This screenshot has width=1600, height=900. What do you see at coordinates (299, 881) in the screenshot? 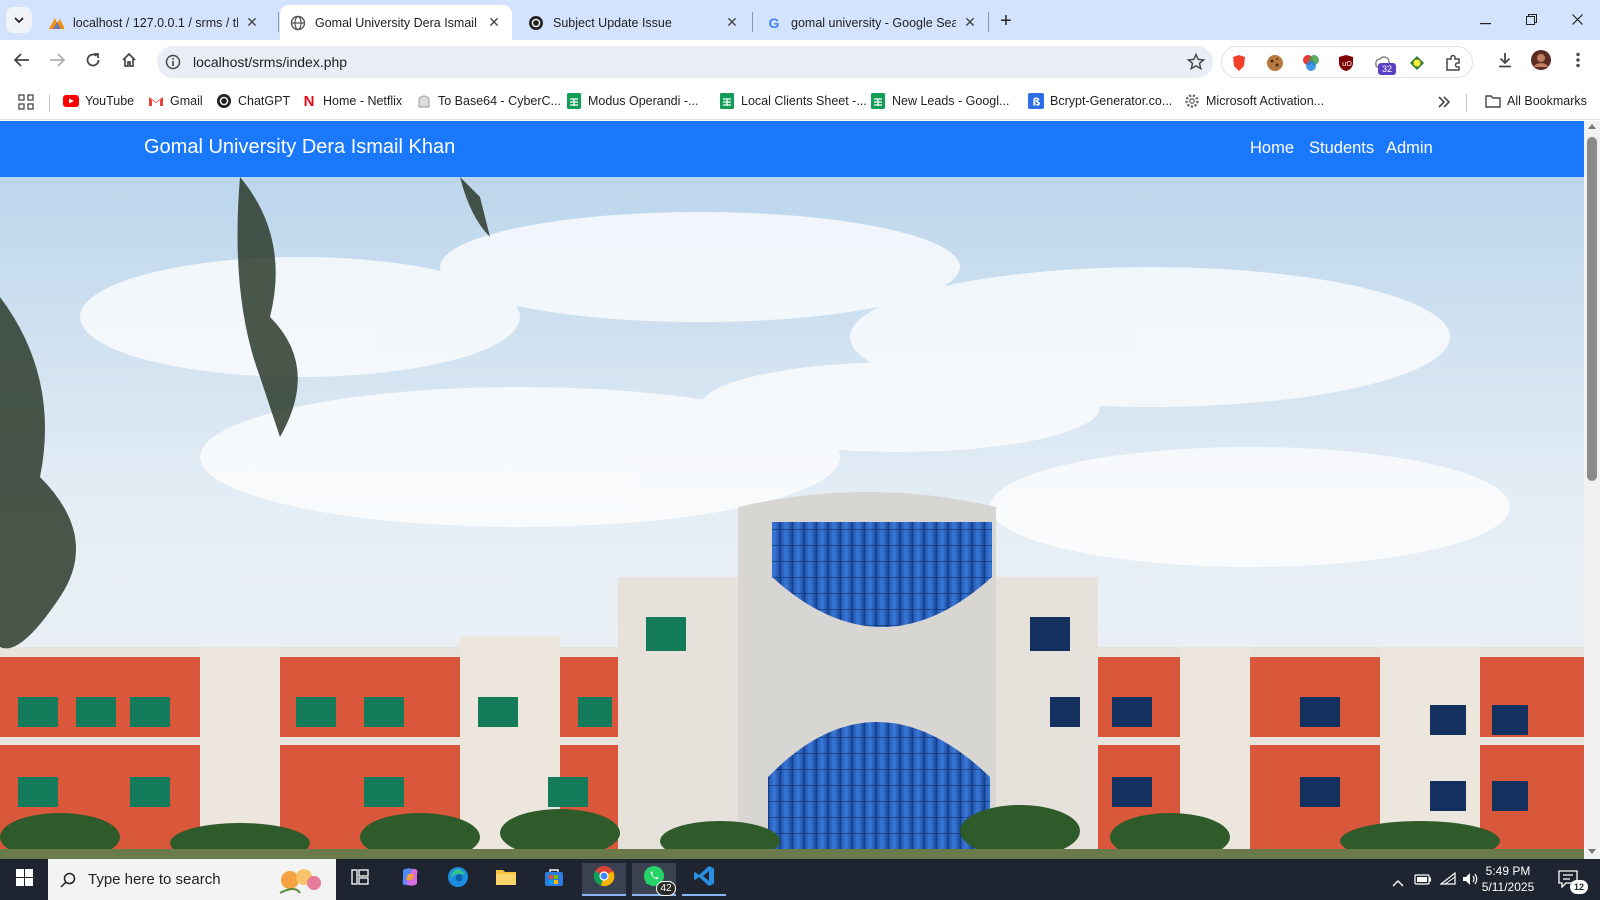
I see `flower-search-highlight-icon` at bounding box center [299, 881].